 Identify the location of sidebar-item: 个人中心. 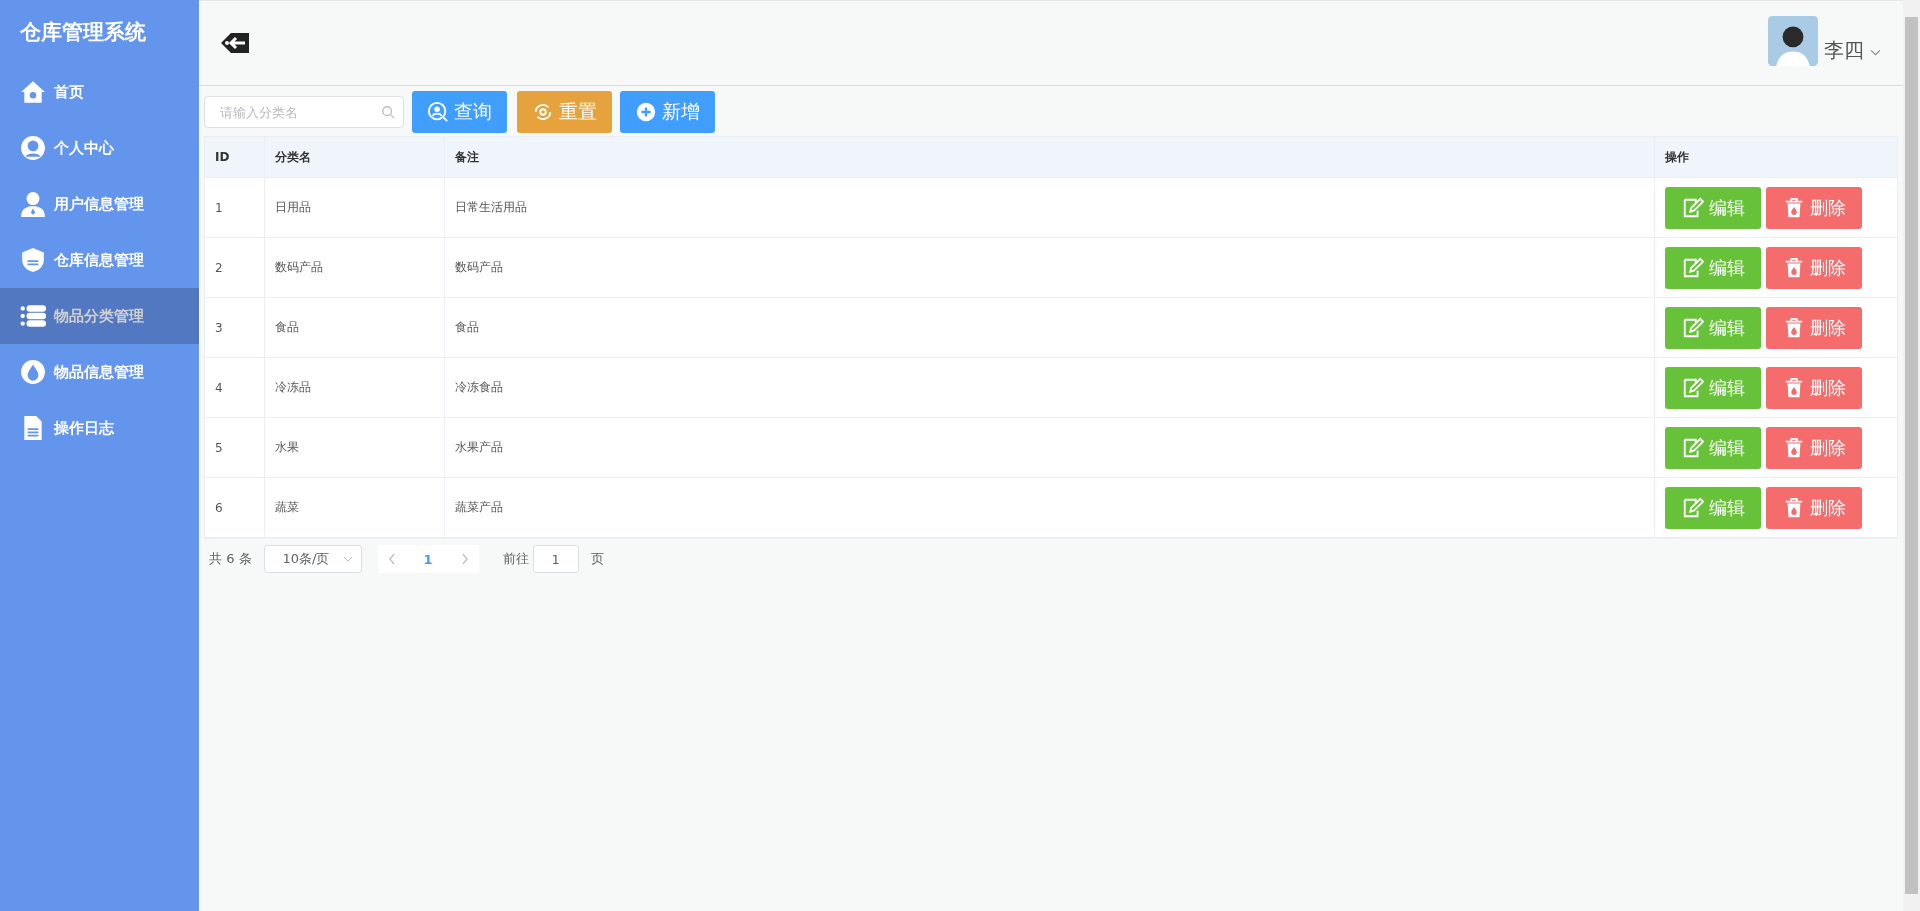
(99, 148).